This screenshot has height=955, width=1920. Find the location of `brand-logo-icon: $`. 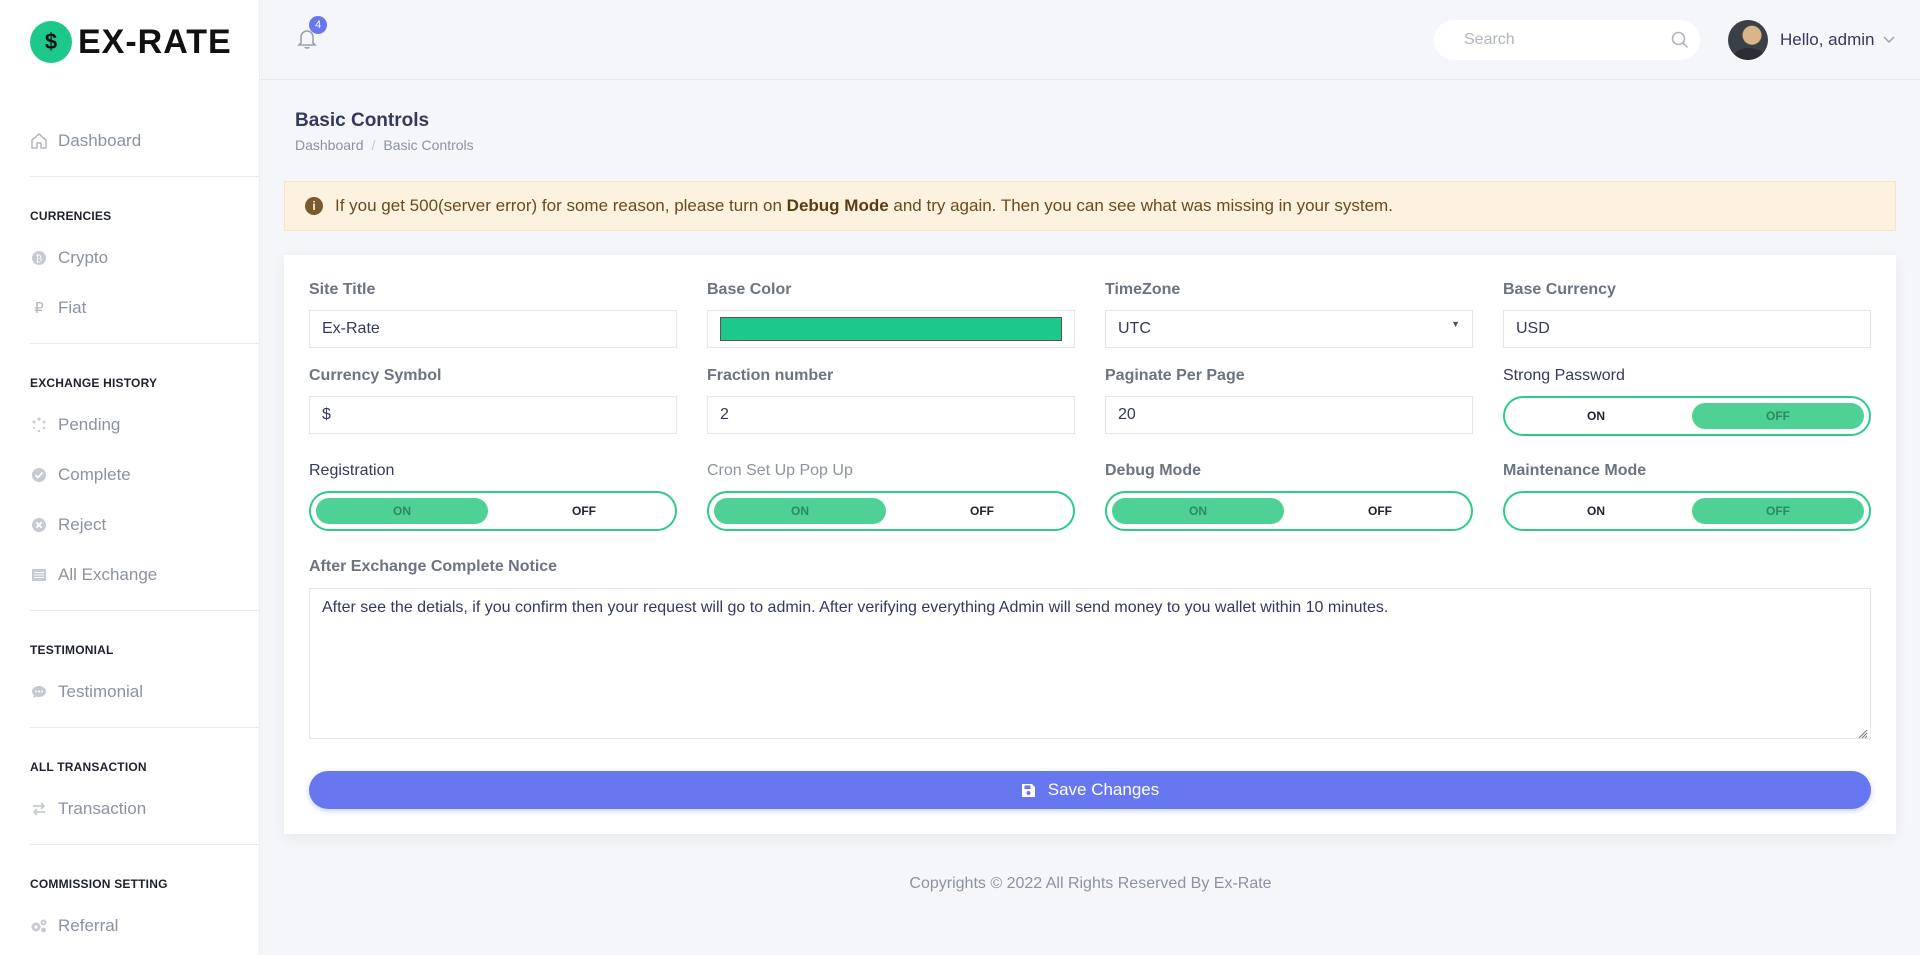

brand-logo-icon: $ is located at coordinates (51, 42).